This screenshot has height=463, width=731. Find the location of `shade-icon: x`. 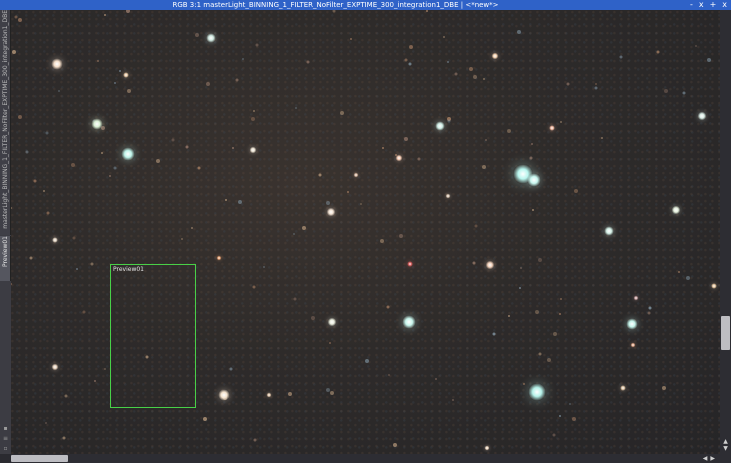

shade-icon: x is located at coordinates (701, 5).